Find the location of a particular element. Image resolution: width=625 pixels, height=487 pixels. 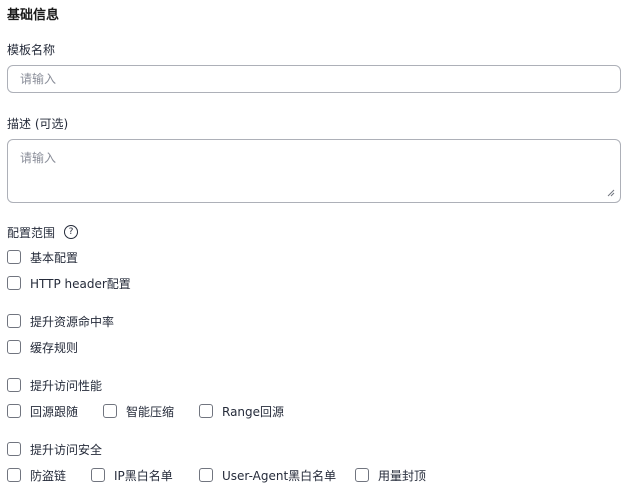

checkbox-basic-config: 基本配置 is located at coordinates (42, 257).